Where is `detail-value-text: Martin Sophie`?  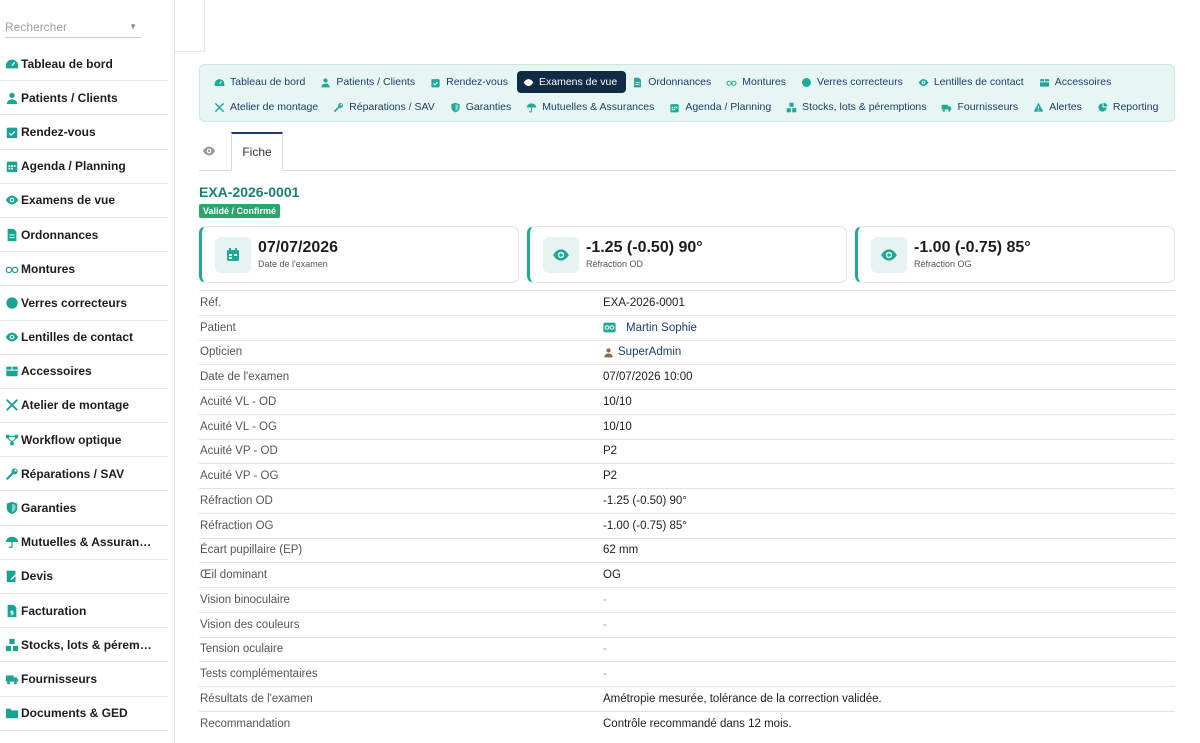
detail-value-text: Martin Sophie is located at coordinates (661, 328).